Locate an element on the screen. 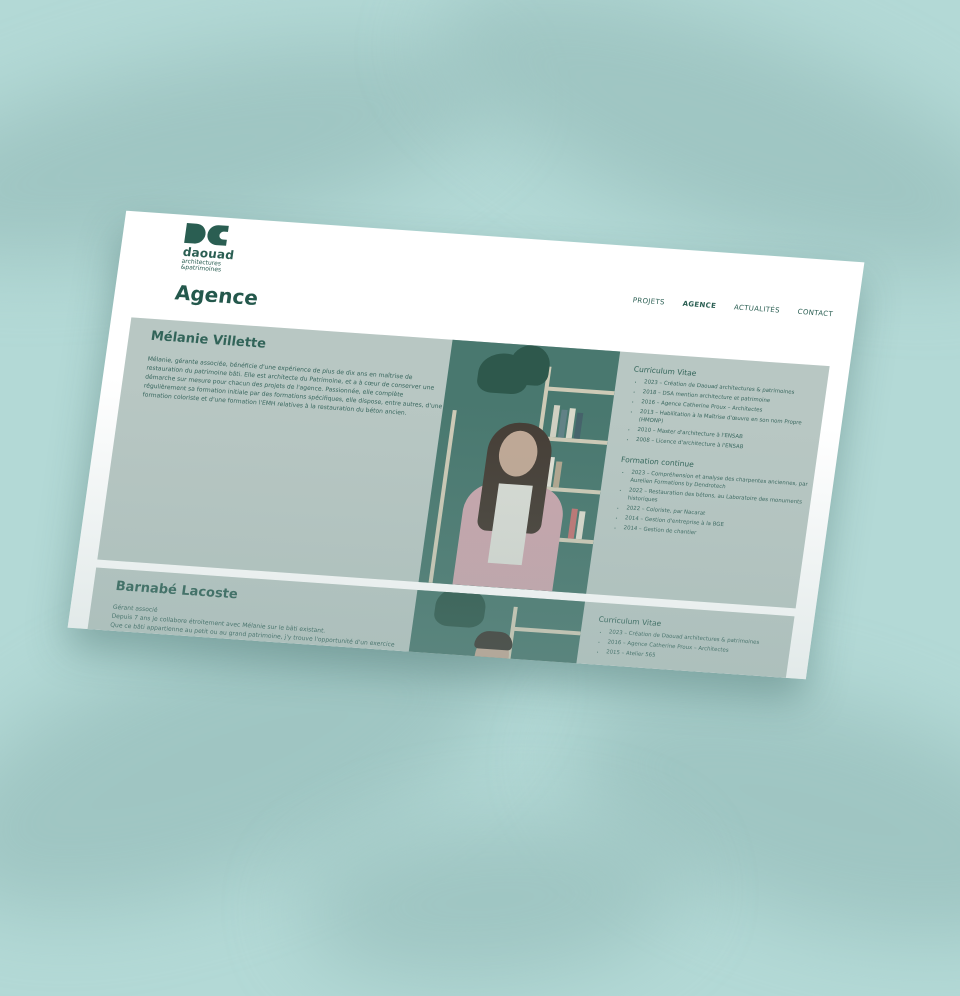  person-name: Barnabé Lacoste is located at coordinates (176, 590).